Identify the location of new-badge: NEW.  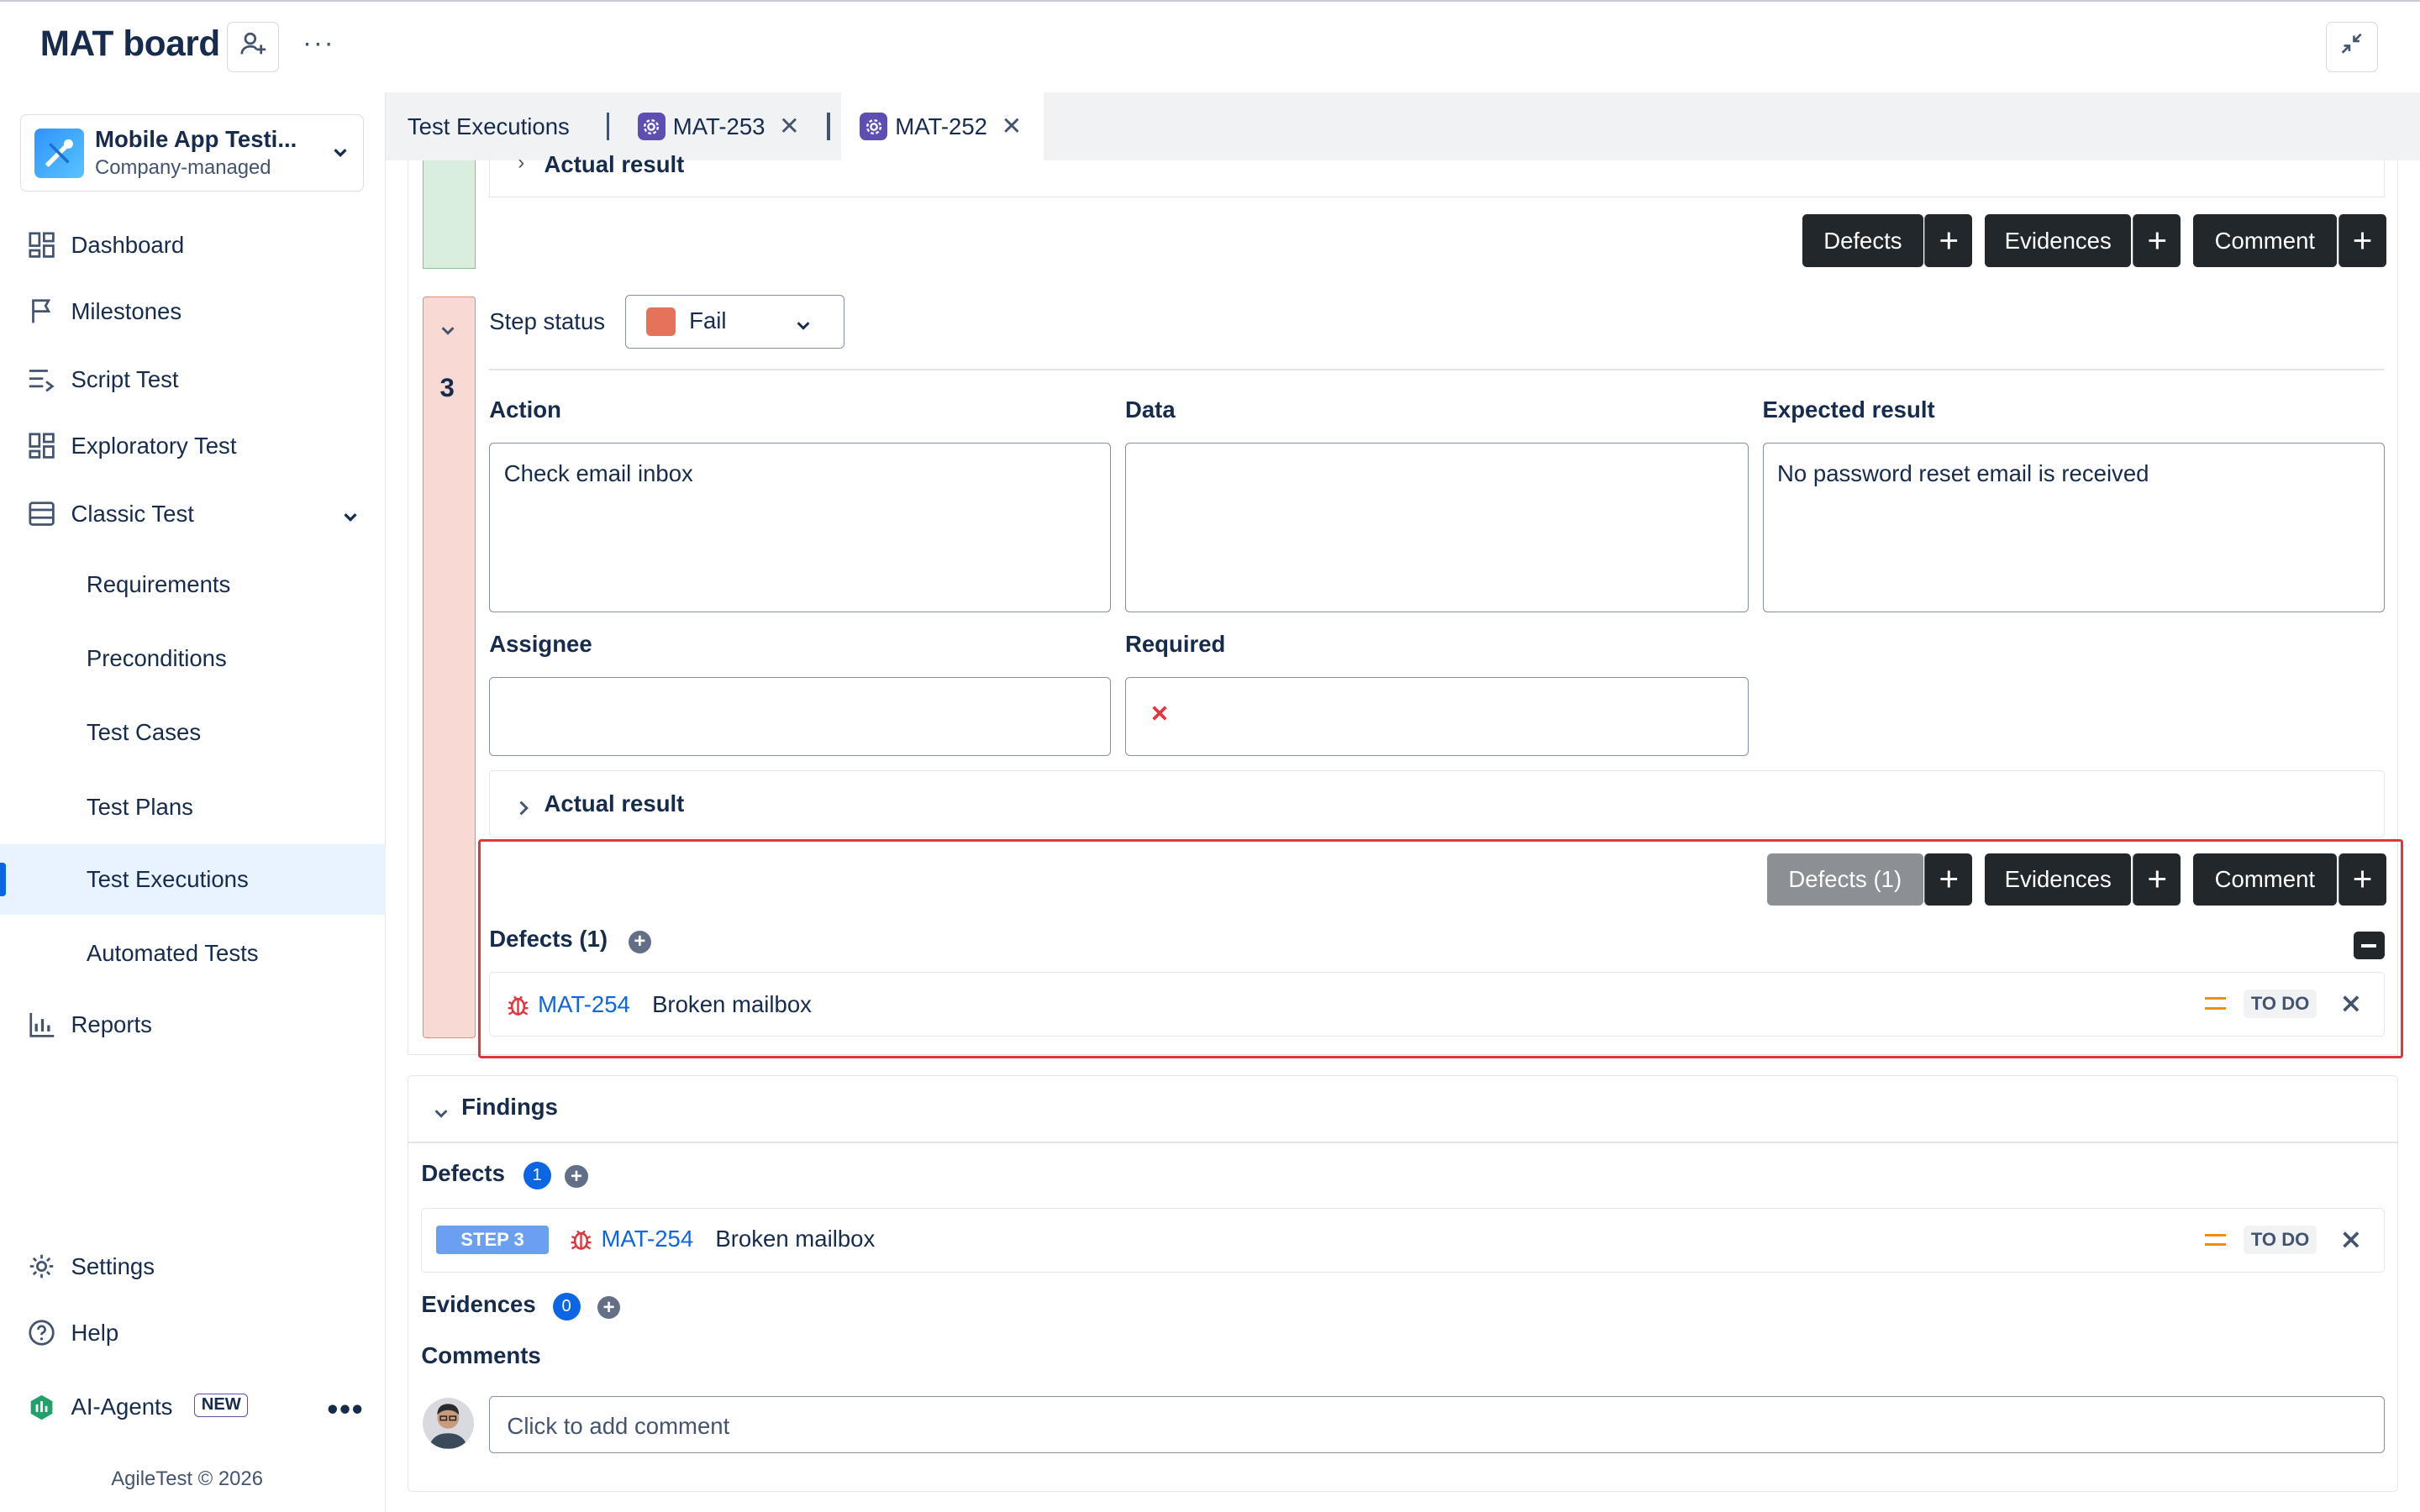
(221, 1405).